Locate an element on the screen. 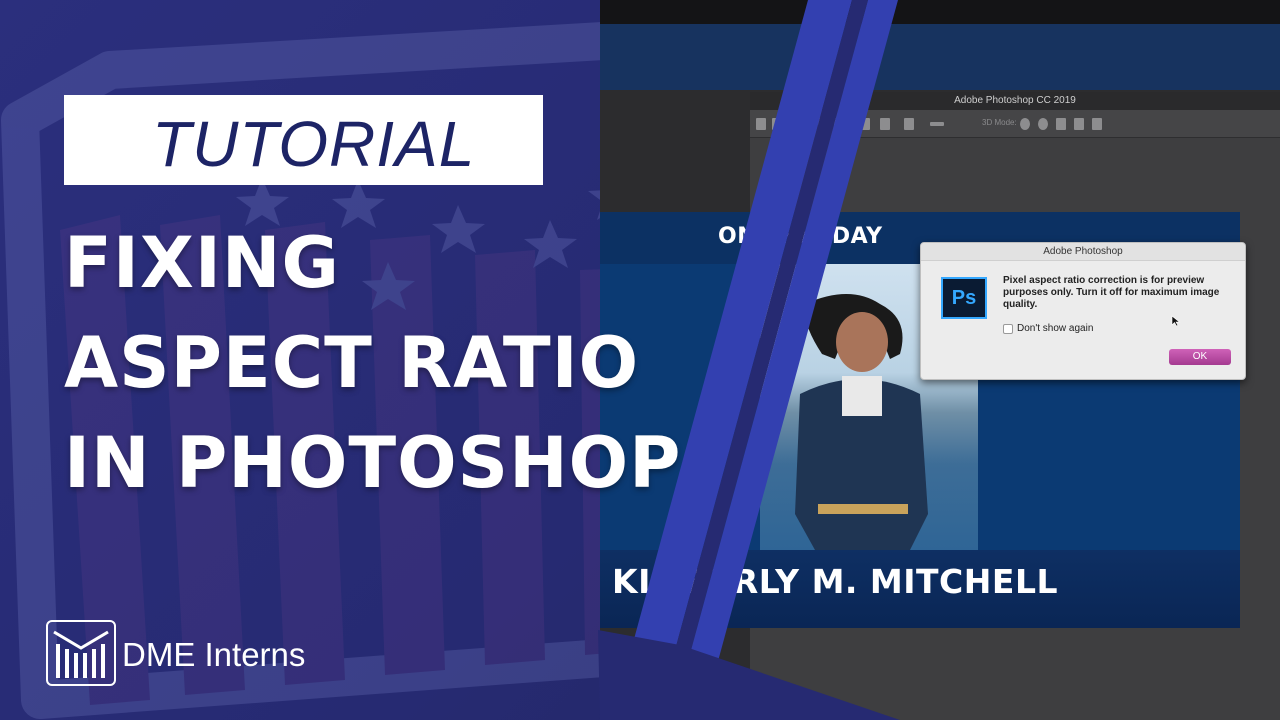 This screenshot has width=1280, height=720. options-bar: 3D Mode: is located at coordinates (1015, 124).